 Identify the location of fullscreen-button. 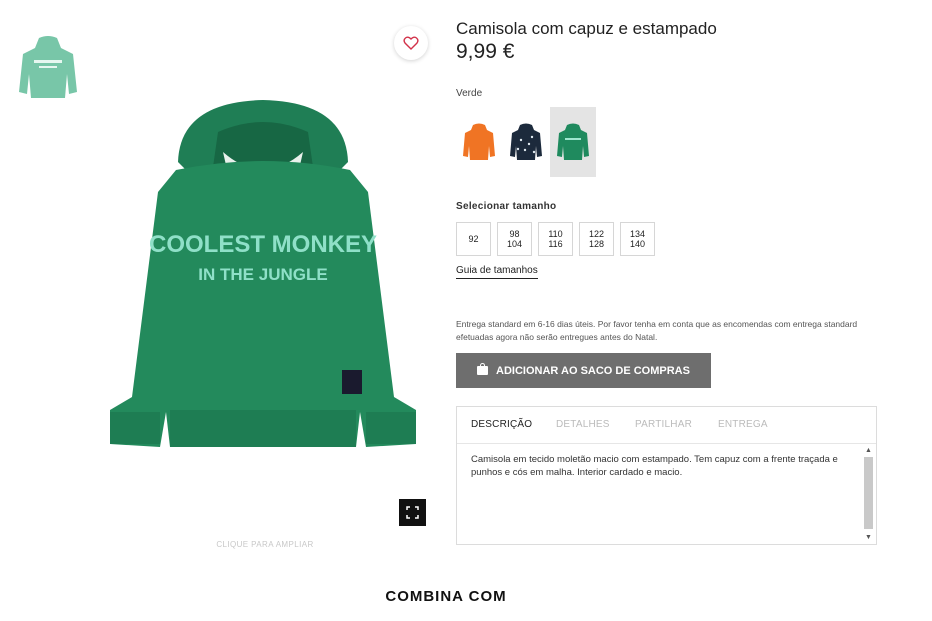
(412, 512).